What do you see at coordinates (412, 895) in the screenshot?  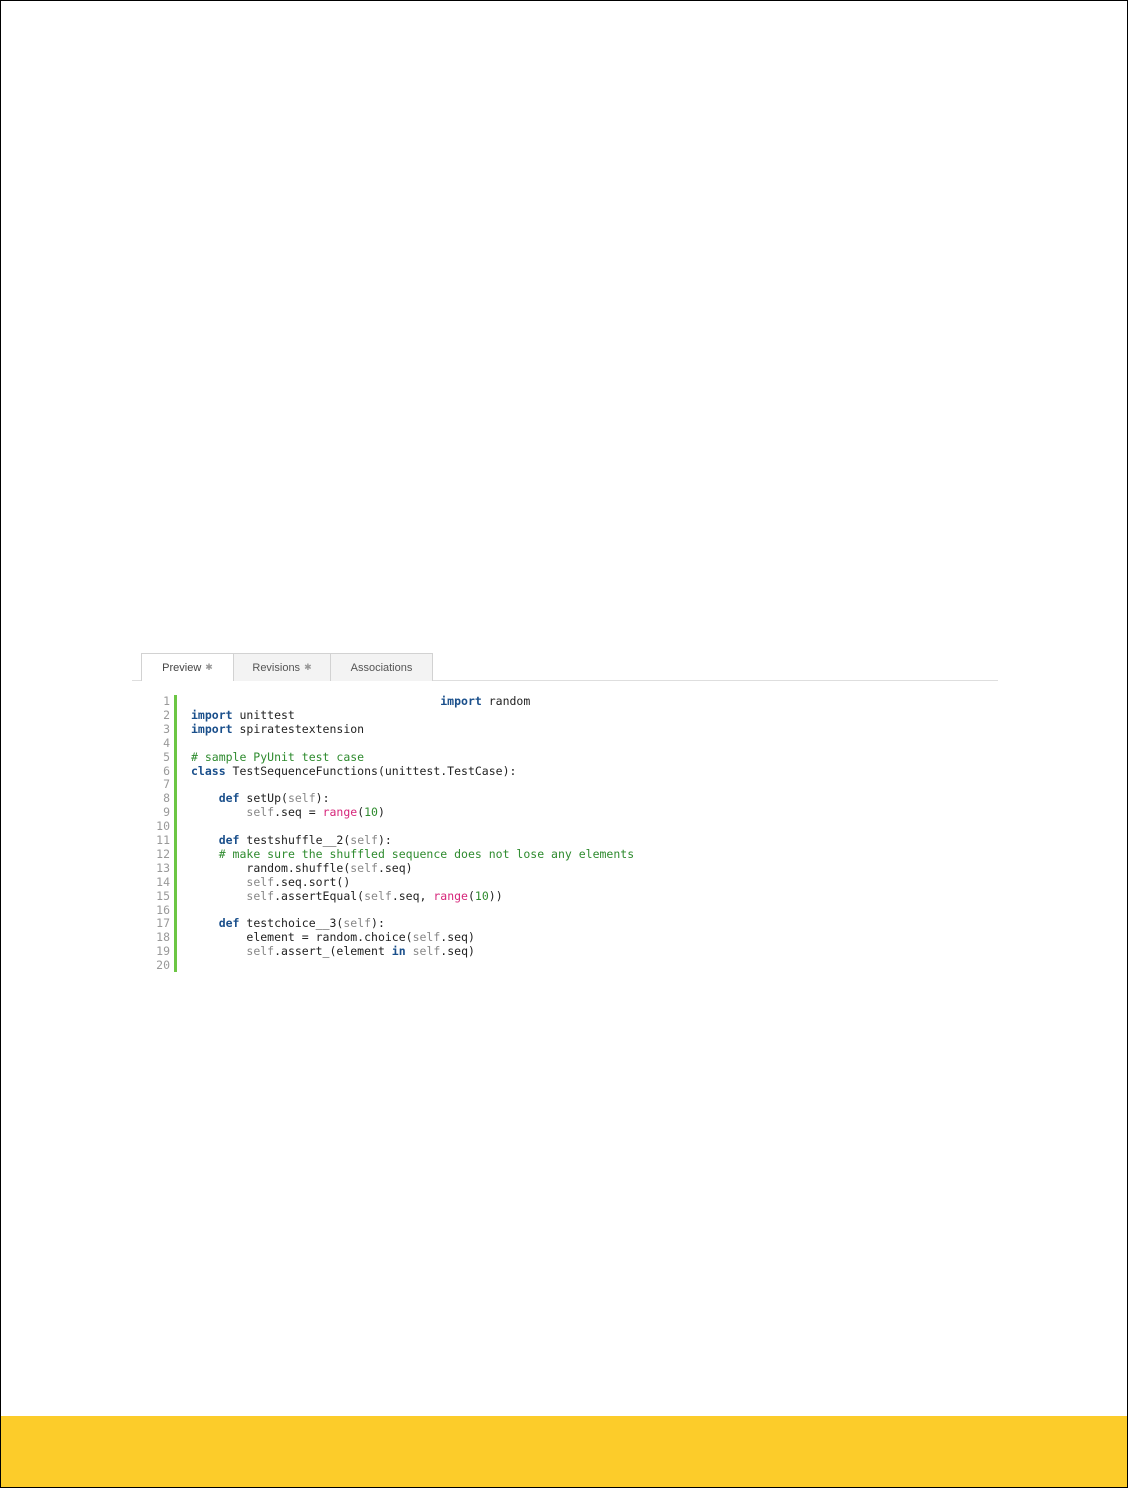 I see `code-token: .seq,` at bounding box center [412, 895].